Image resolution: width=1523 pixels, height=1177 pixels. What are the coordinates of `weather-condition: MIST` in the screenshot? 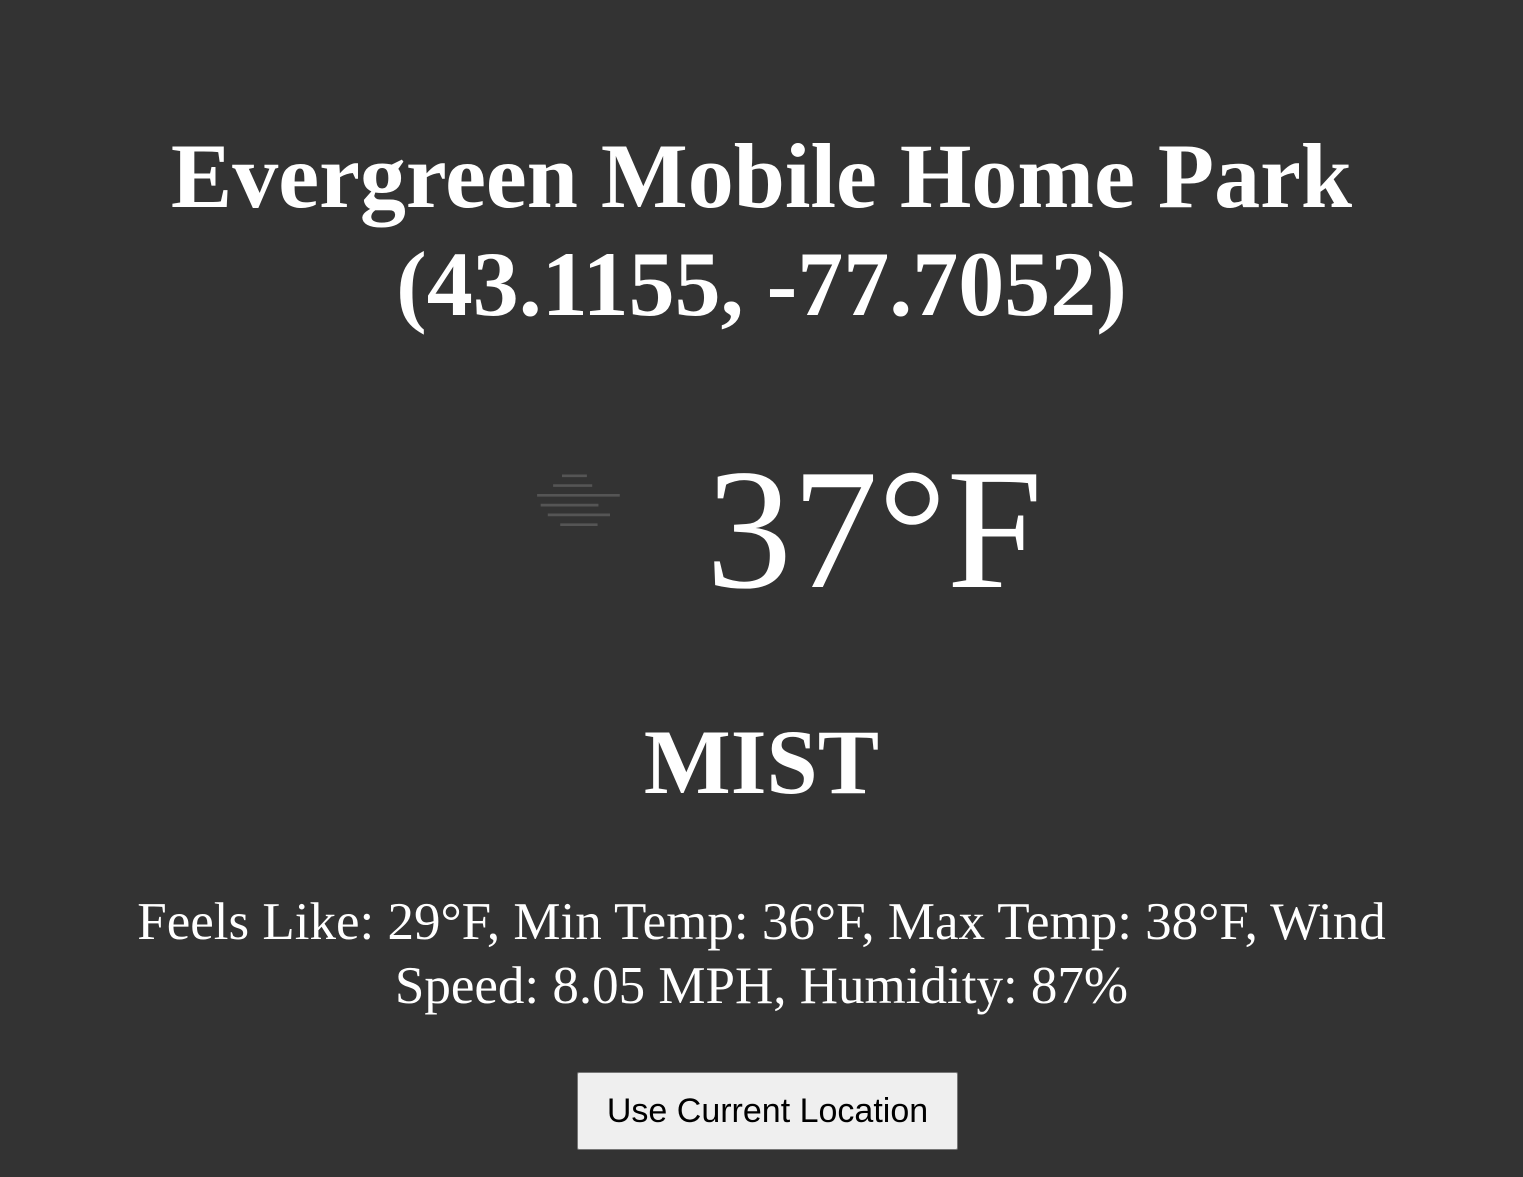 It's located at (761, 762).